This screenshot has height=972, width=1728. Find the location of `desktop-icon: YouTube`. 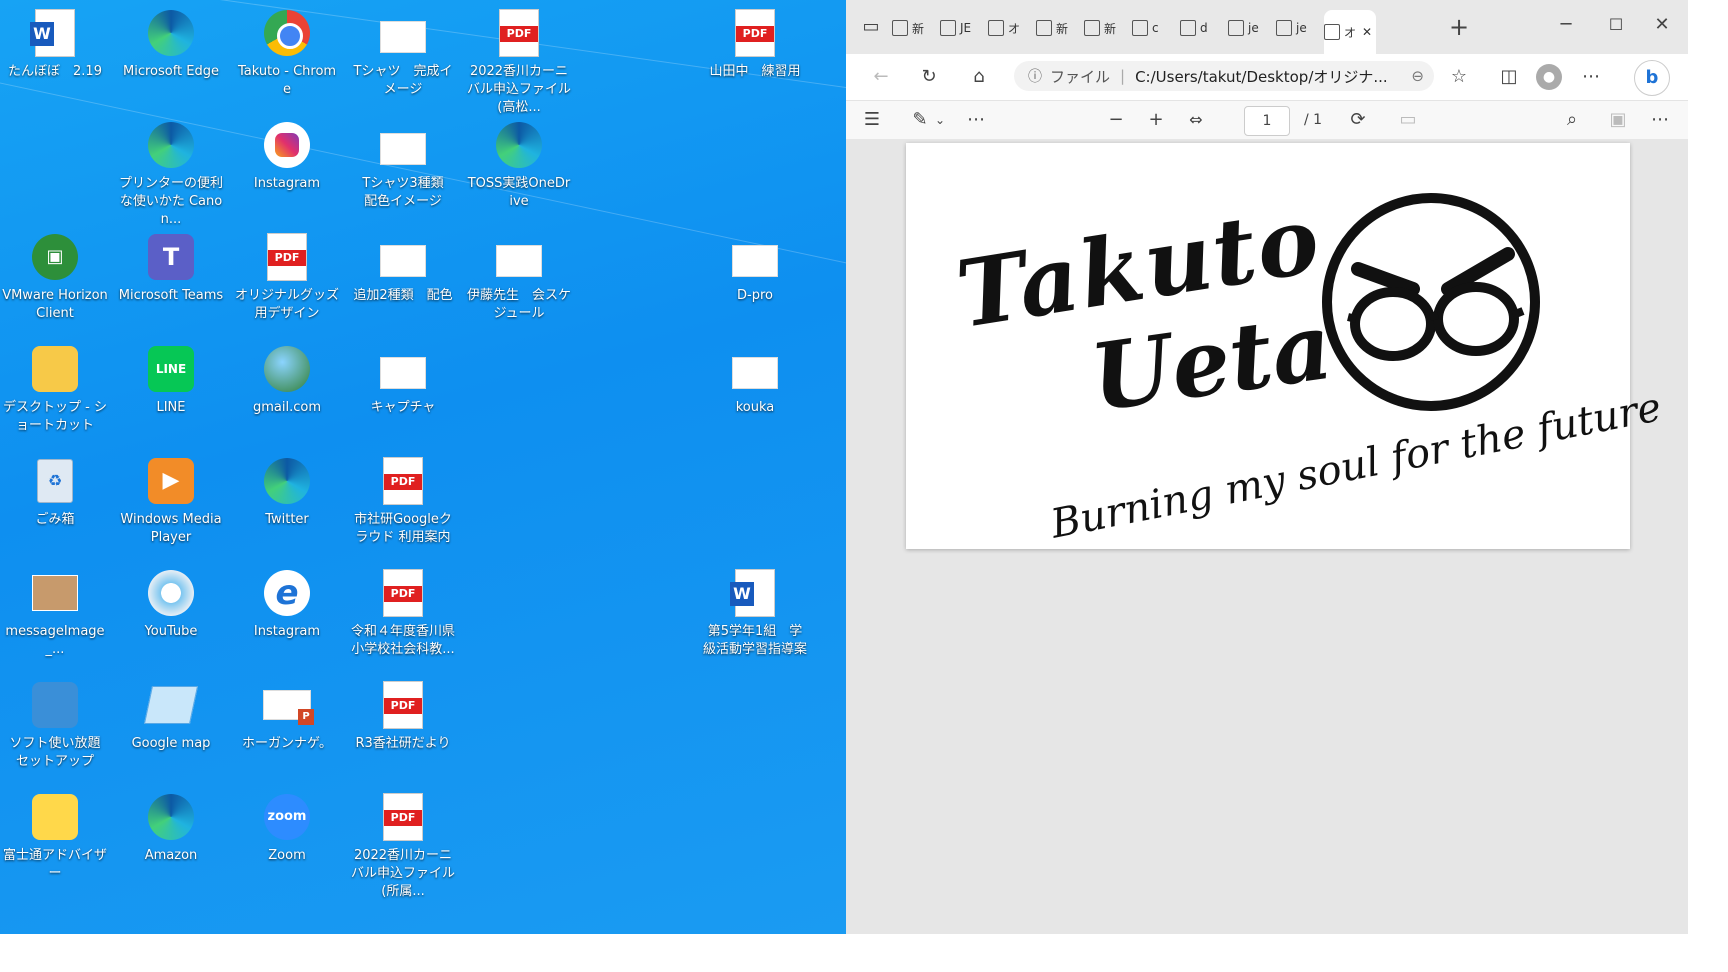

desktop-icon: YouTube is located at coordinates (171, 614).